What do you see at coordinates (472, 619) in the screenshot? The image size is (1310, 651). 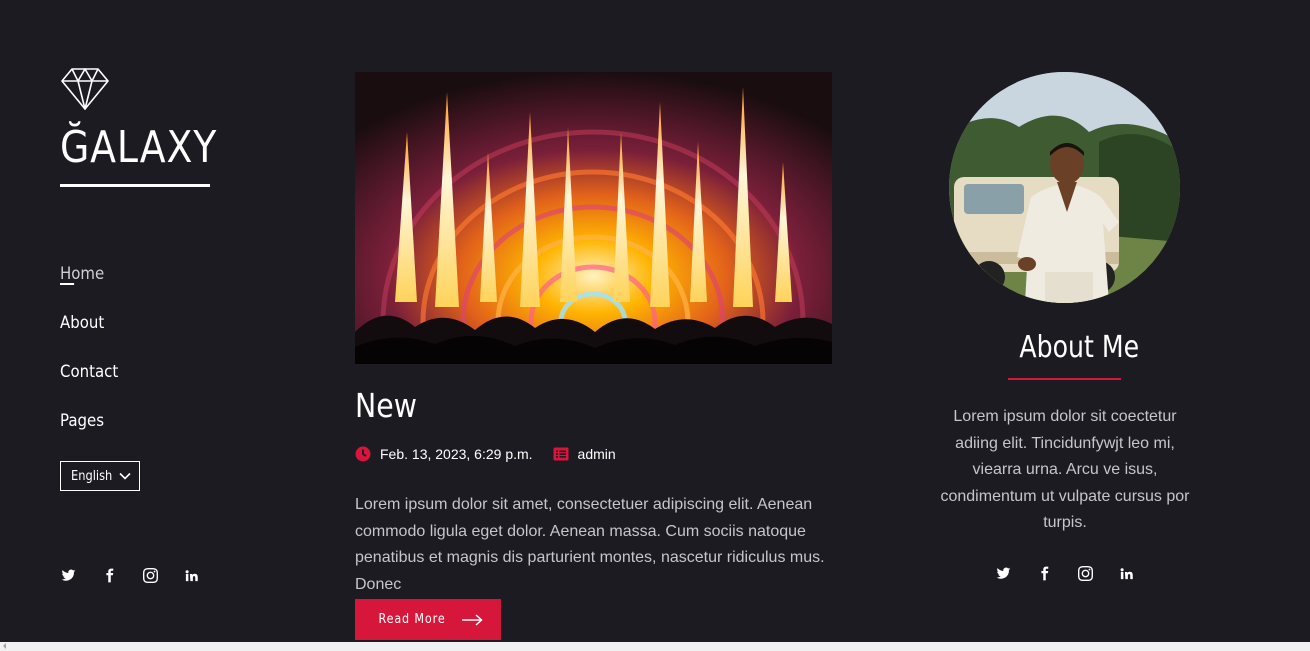 I see `arrow-right-icon` at bounding box center [472, 619].